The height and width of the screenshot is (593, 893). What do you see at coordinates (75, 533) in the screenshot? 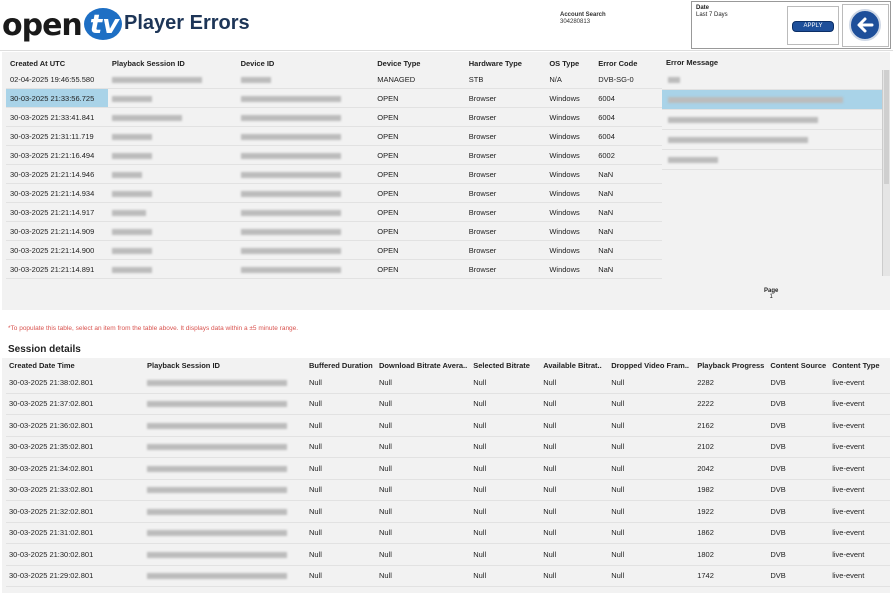
I see `created-date-cell: 30-03-2025 21:31:02.801` at bounding box center [75, 533].